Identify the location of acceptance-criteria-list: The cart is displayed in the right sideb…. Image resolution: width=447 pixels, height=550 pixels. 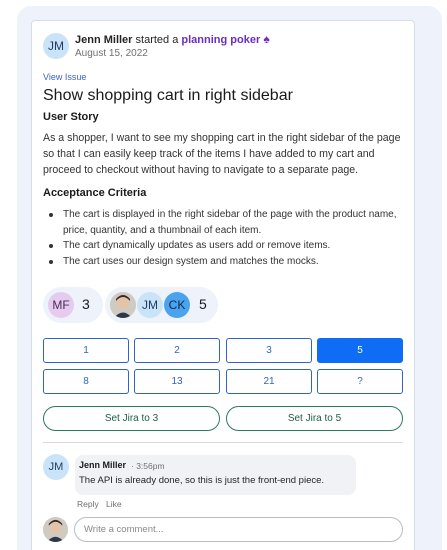
(228, 238).